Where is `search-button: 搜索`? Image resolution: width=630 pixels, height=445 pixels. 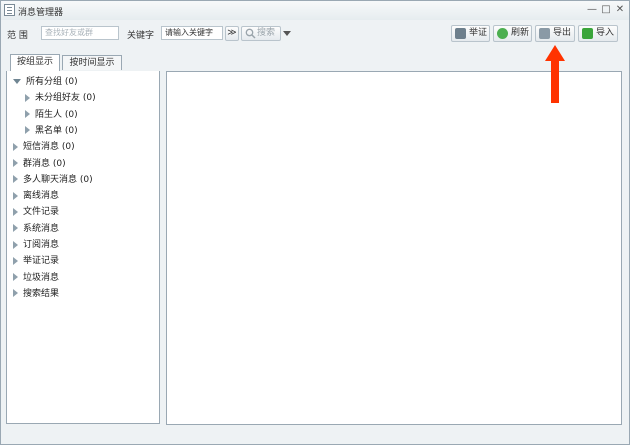 search-button: 搜索 is located at coordinates (261, 33).